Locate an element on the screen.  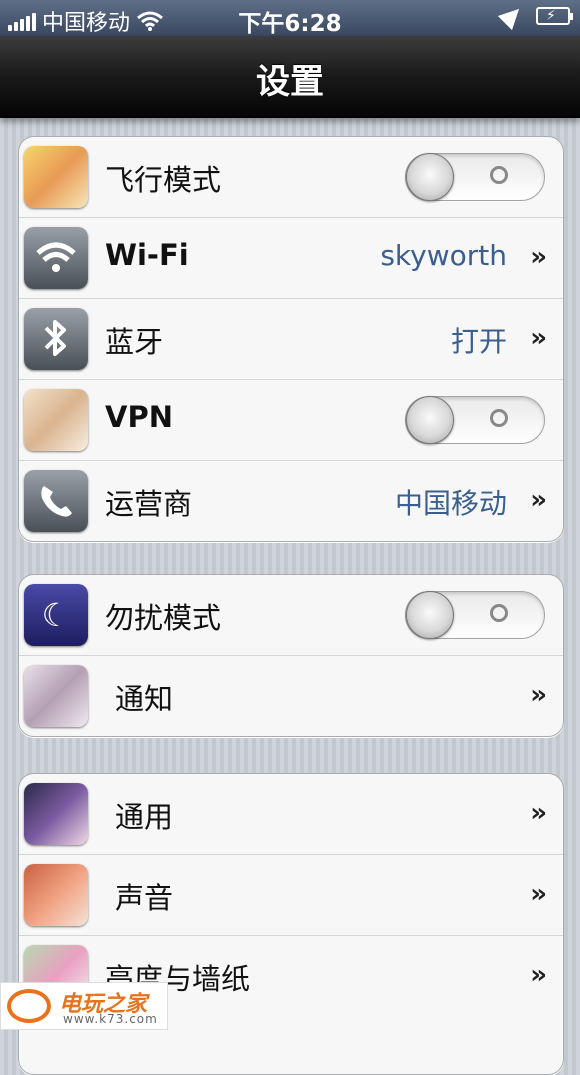
row-label: 勿扰模式 is located at coordinates (163, 618).